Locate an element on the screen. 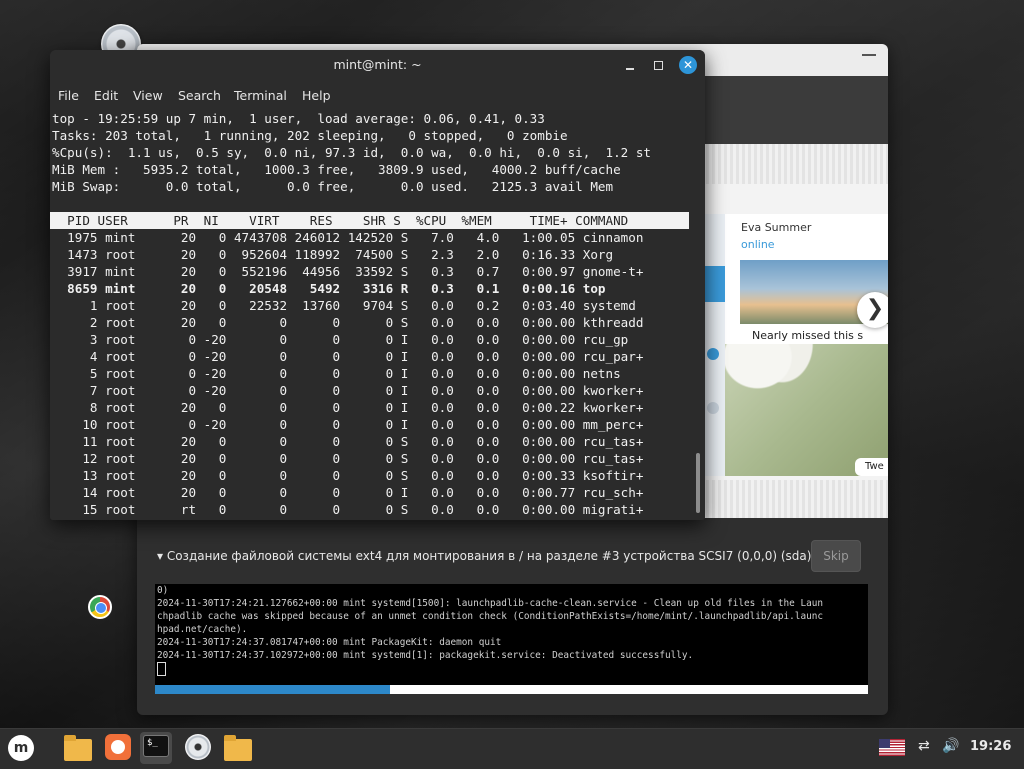  skip-button: Skip is located at coordinates (836, 556).